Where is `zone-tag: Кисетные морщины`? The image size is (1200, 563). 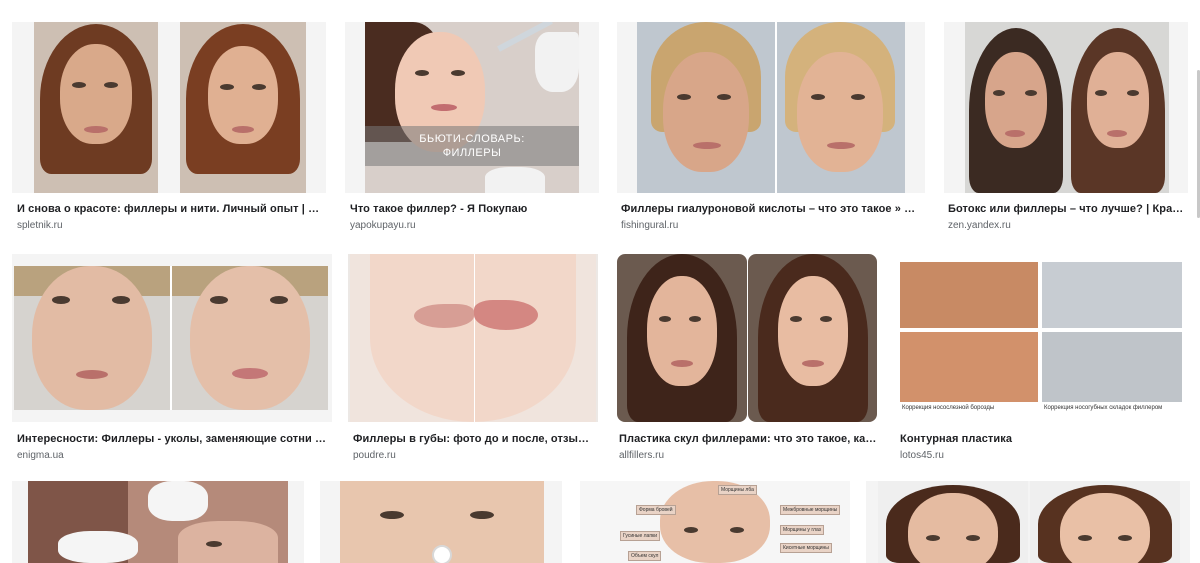
zone-tag: Кисетные морщины is located at coordinates (806, 548).